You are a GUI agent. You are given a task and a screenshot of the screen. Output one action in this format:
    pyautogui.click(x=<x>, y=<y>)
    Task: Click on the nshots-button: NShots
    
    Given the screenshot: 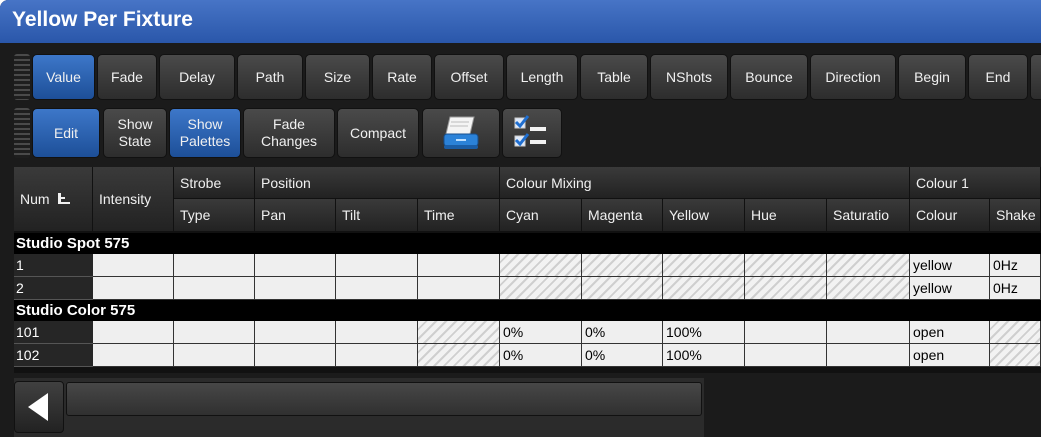 What is the action you would take?
    pyautogui.click(x=689, y=77)
    